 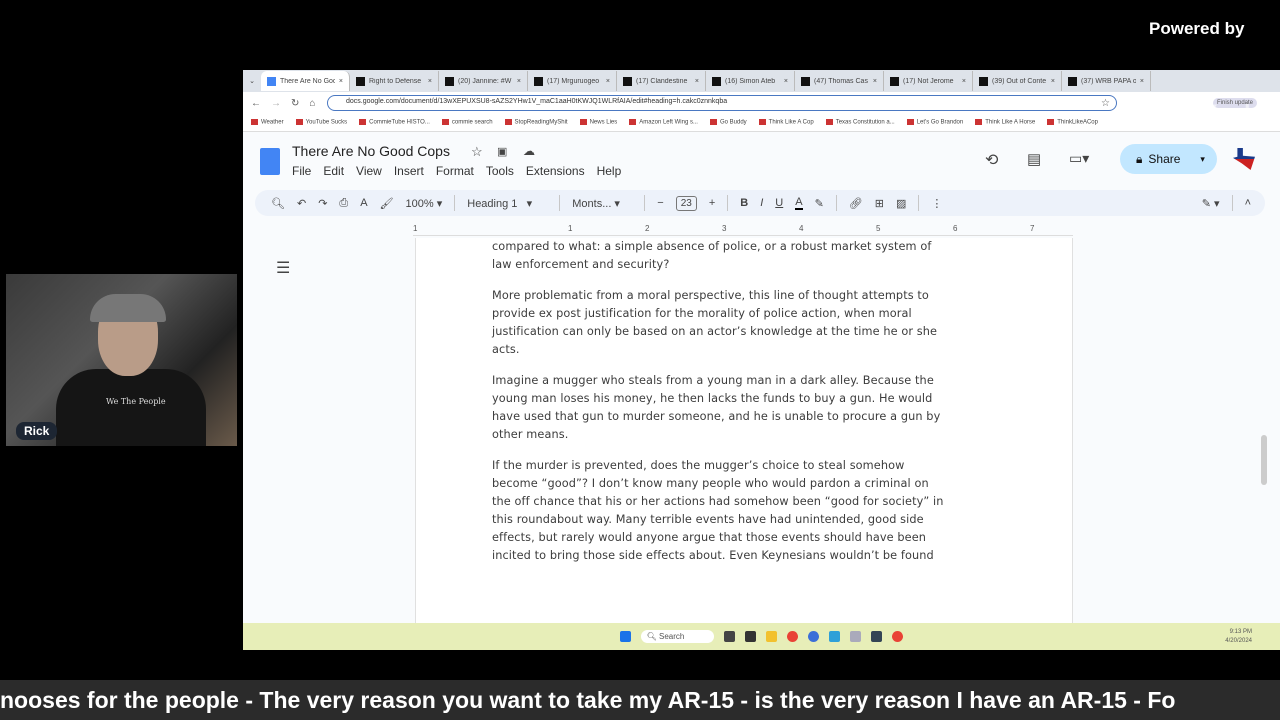 I want to click on taskbar-search: 🔍︎ Search, so click(x=677, y=636).